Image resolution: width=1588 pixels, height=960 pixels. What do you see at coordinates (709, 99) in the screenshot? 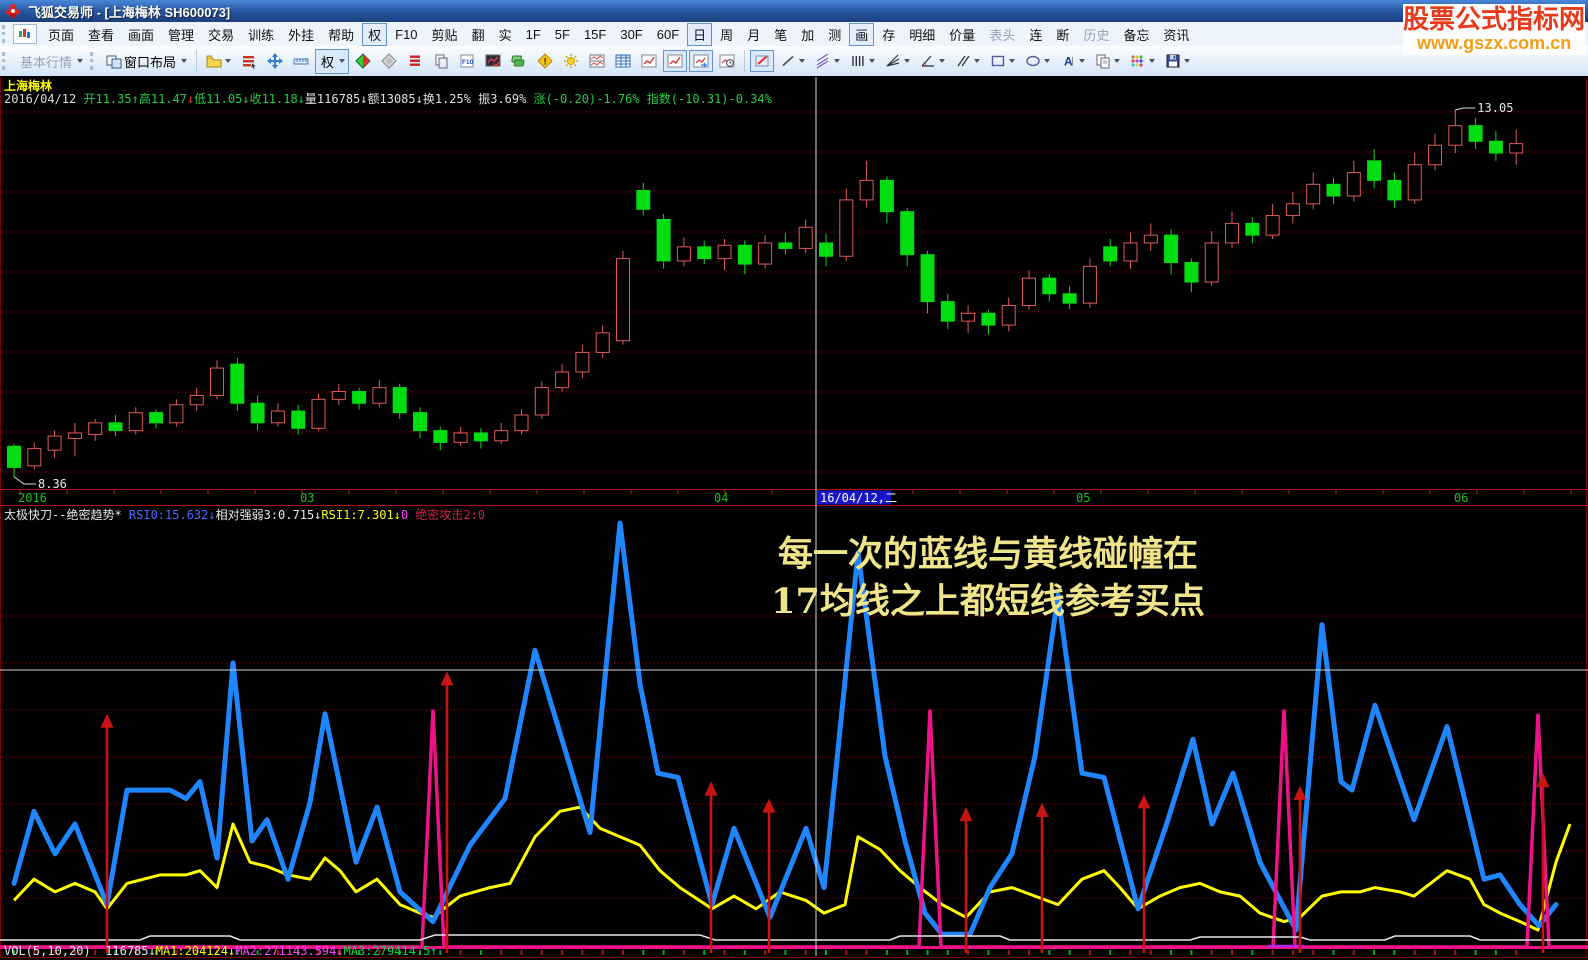
I see `quote-field: 指数(-10.31)-0.34%` at bounding box center [709, 99].